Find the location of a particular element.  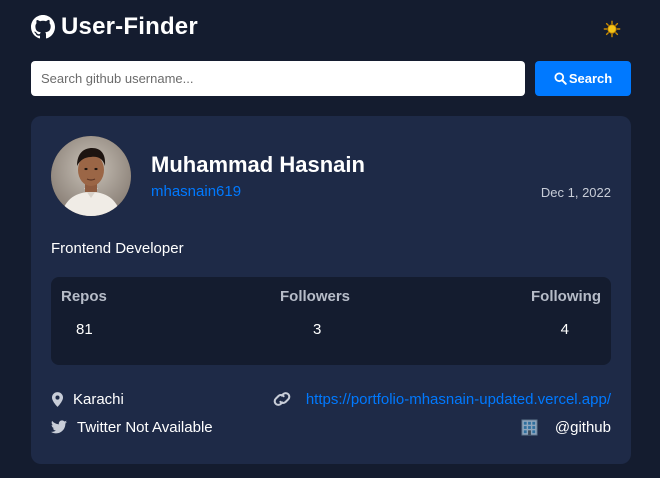

profile-bio: Frontend Developer is located at coordinates (117, 248).